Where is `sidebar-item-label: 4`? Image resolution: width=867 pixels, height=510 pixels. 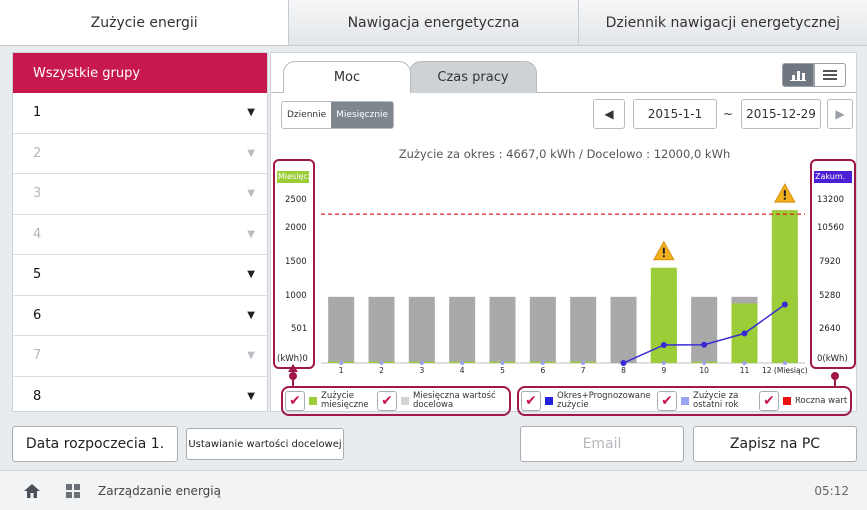 sidebar-item-label: 4 is located at coordinates (37, 234).